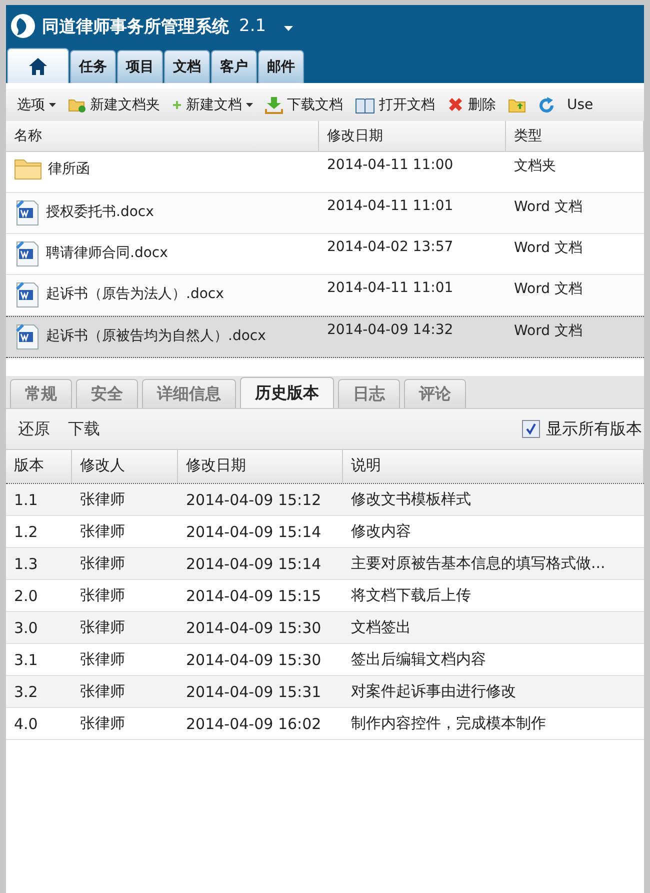 This screenshot has height=893, width=650. What do you see at coordinates (93, 66) in the screenshot?
I see `nav-tab: 任务` at bounding box center [93, 66].